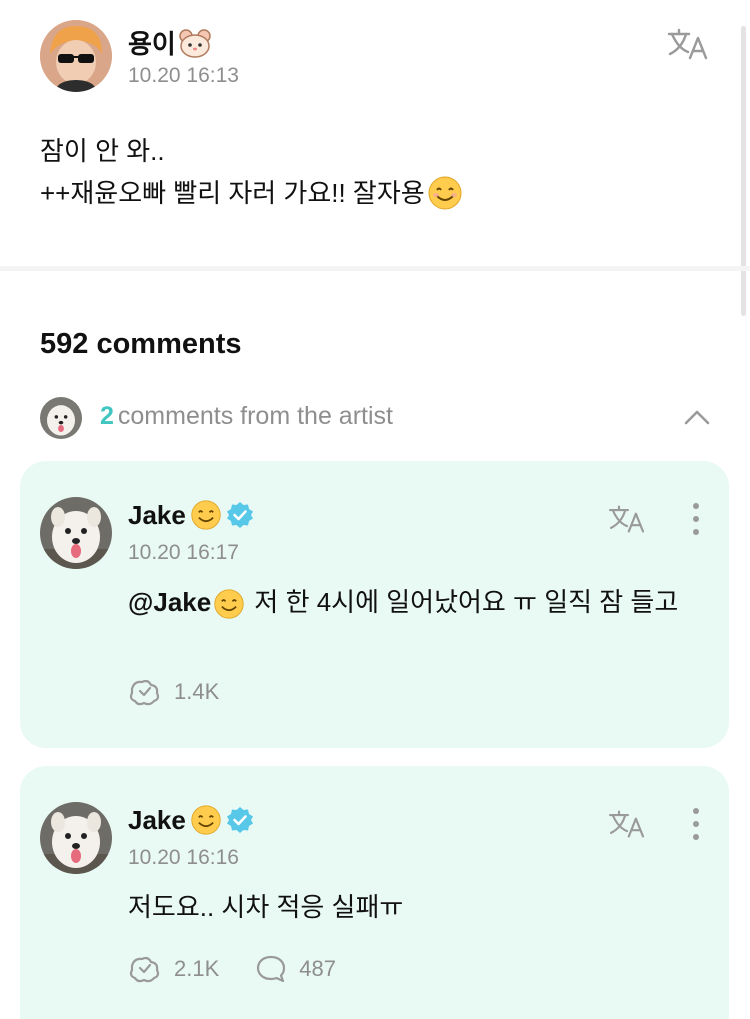 This screenshot has height=1019, width=750. I want to click on chevron-up-icon, so click(697, 417).